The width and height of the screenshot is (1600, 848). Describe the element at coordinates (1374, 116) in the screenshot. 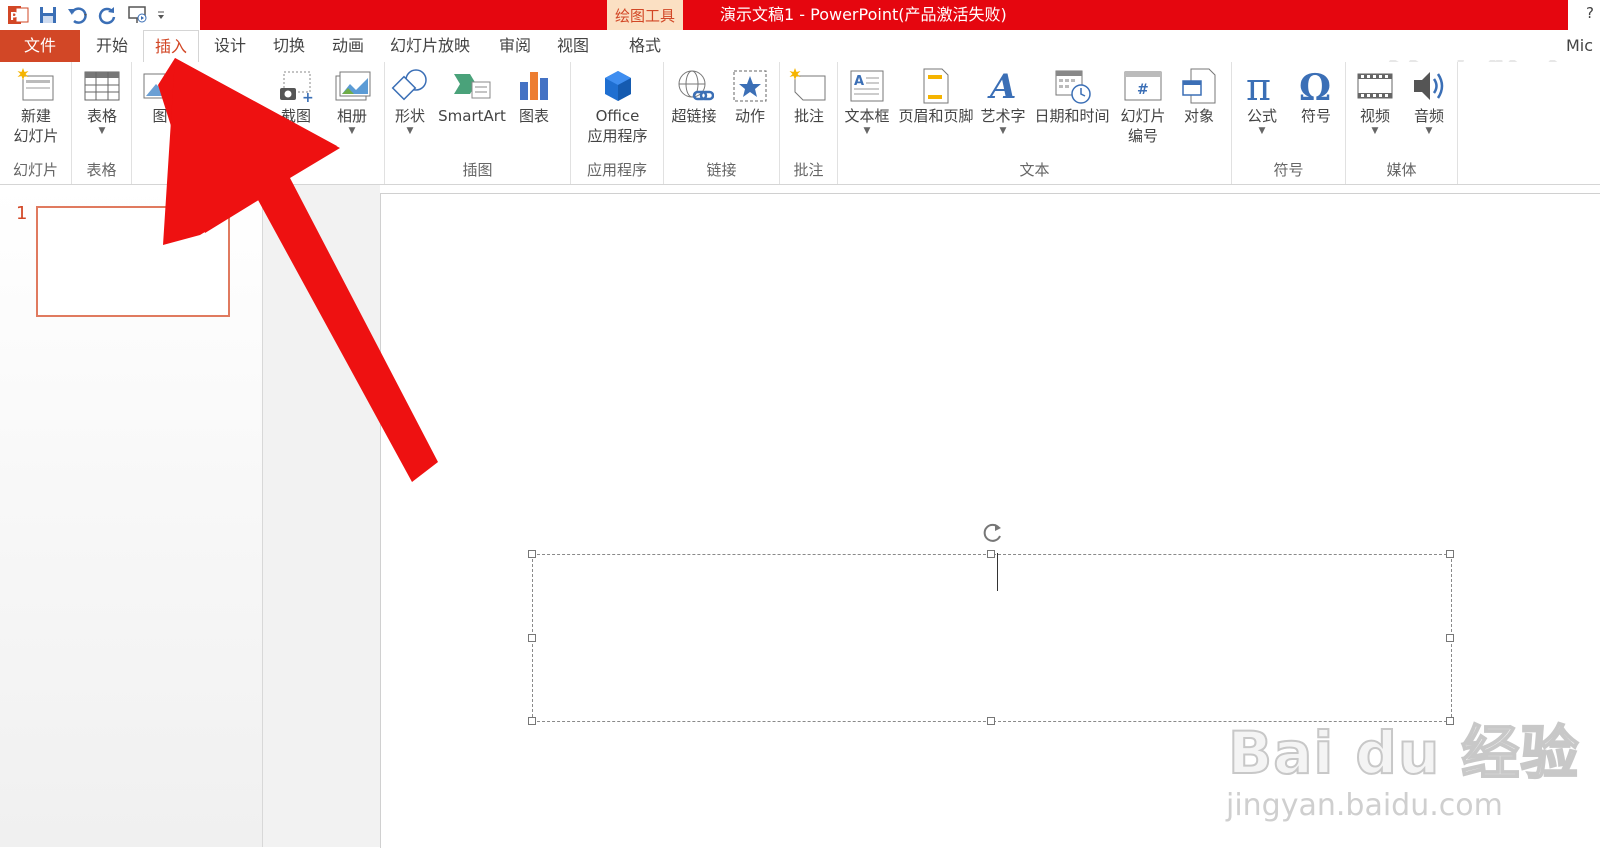

I see `video-label: 视频` at that location.